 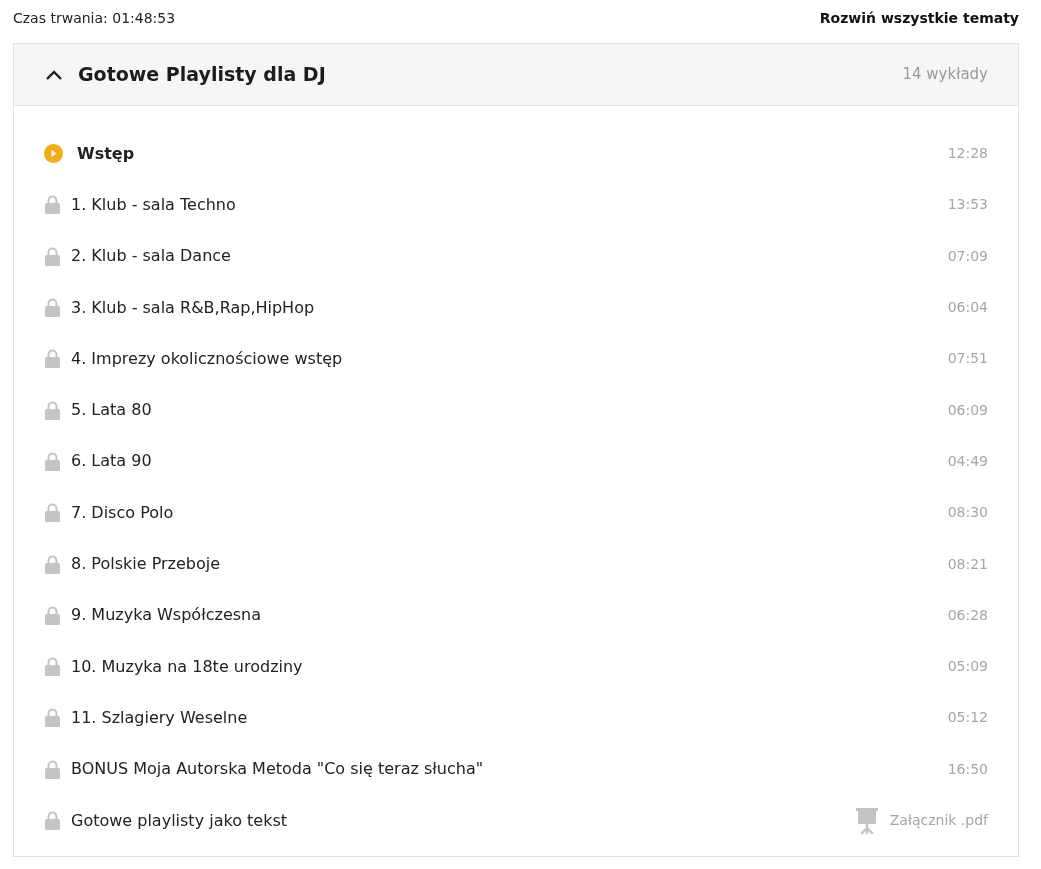 What do you see at coordinates (193, 307) in the screenshot?
I see `lecture-title: 3. Klub - sala R&B,Rap,HipHop` at bounding box center [193, 307].